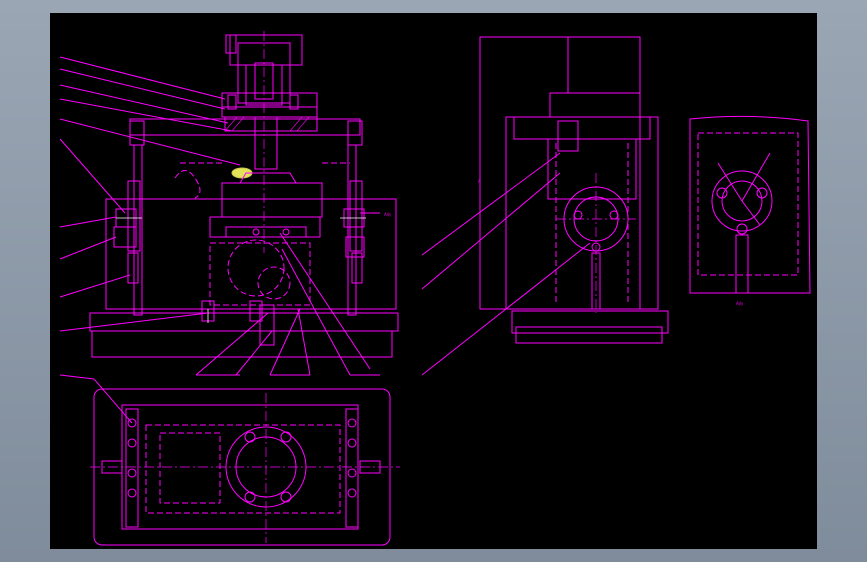  Describe the element at coordinates (479, 181) in the screenshot. I see `side-note-label: A` at that location.